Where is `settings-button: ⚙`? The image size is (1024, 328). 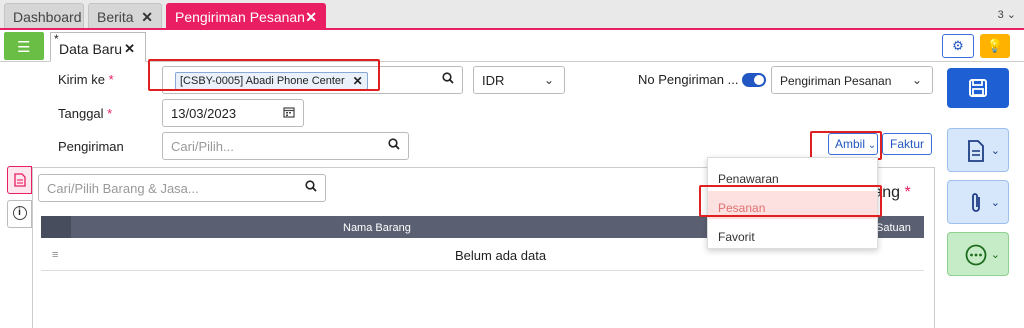
settings-button: ⚙ is located at coordinates (958, 46).